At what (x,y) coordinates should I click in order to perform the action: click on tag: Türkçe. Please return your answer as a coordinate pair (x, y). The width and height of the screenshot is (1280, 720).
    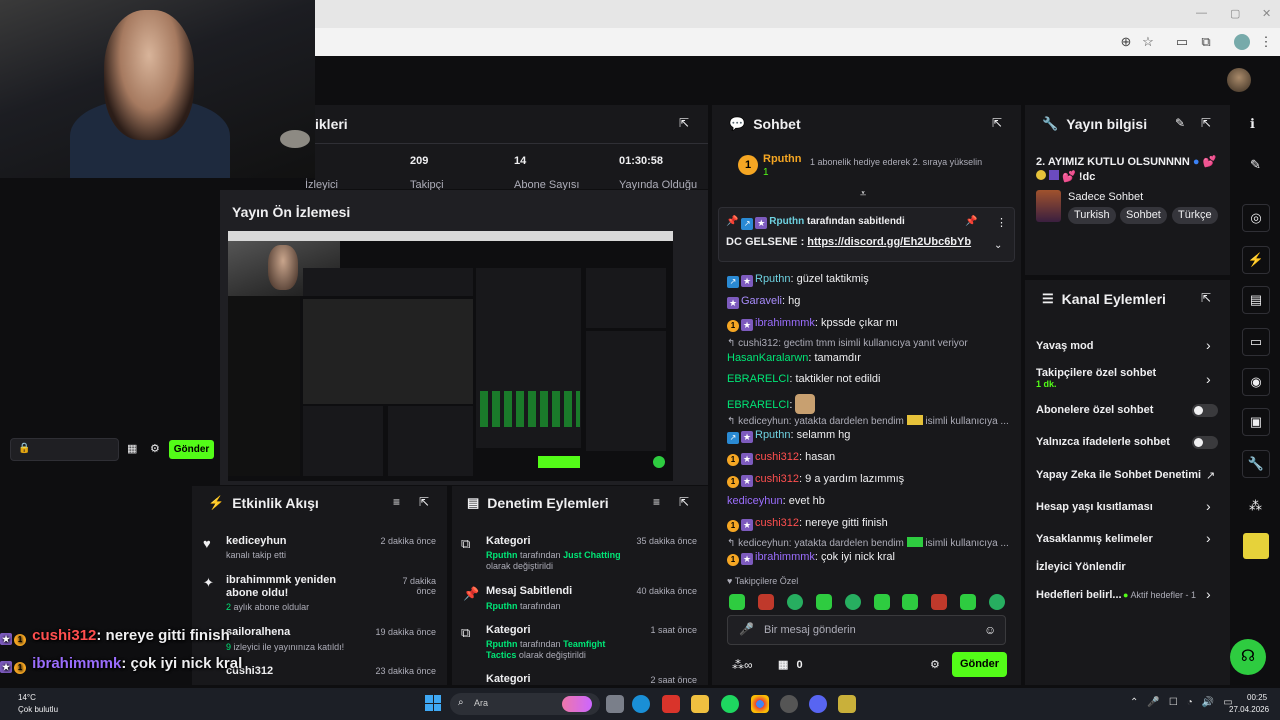
    Looking at the image, I should click on (1195, 215).